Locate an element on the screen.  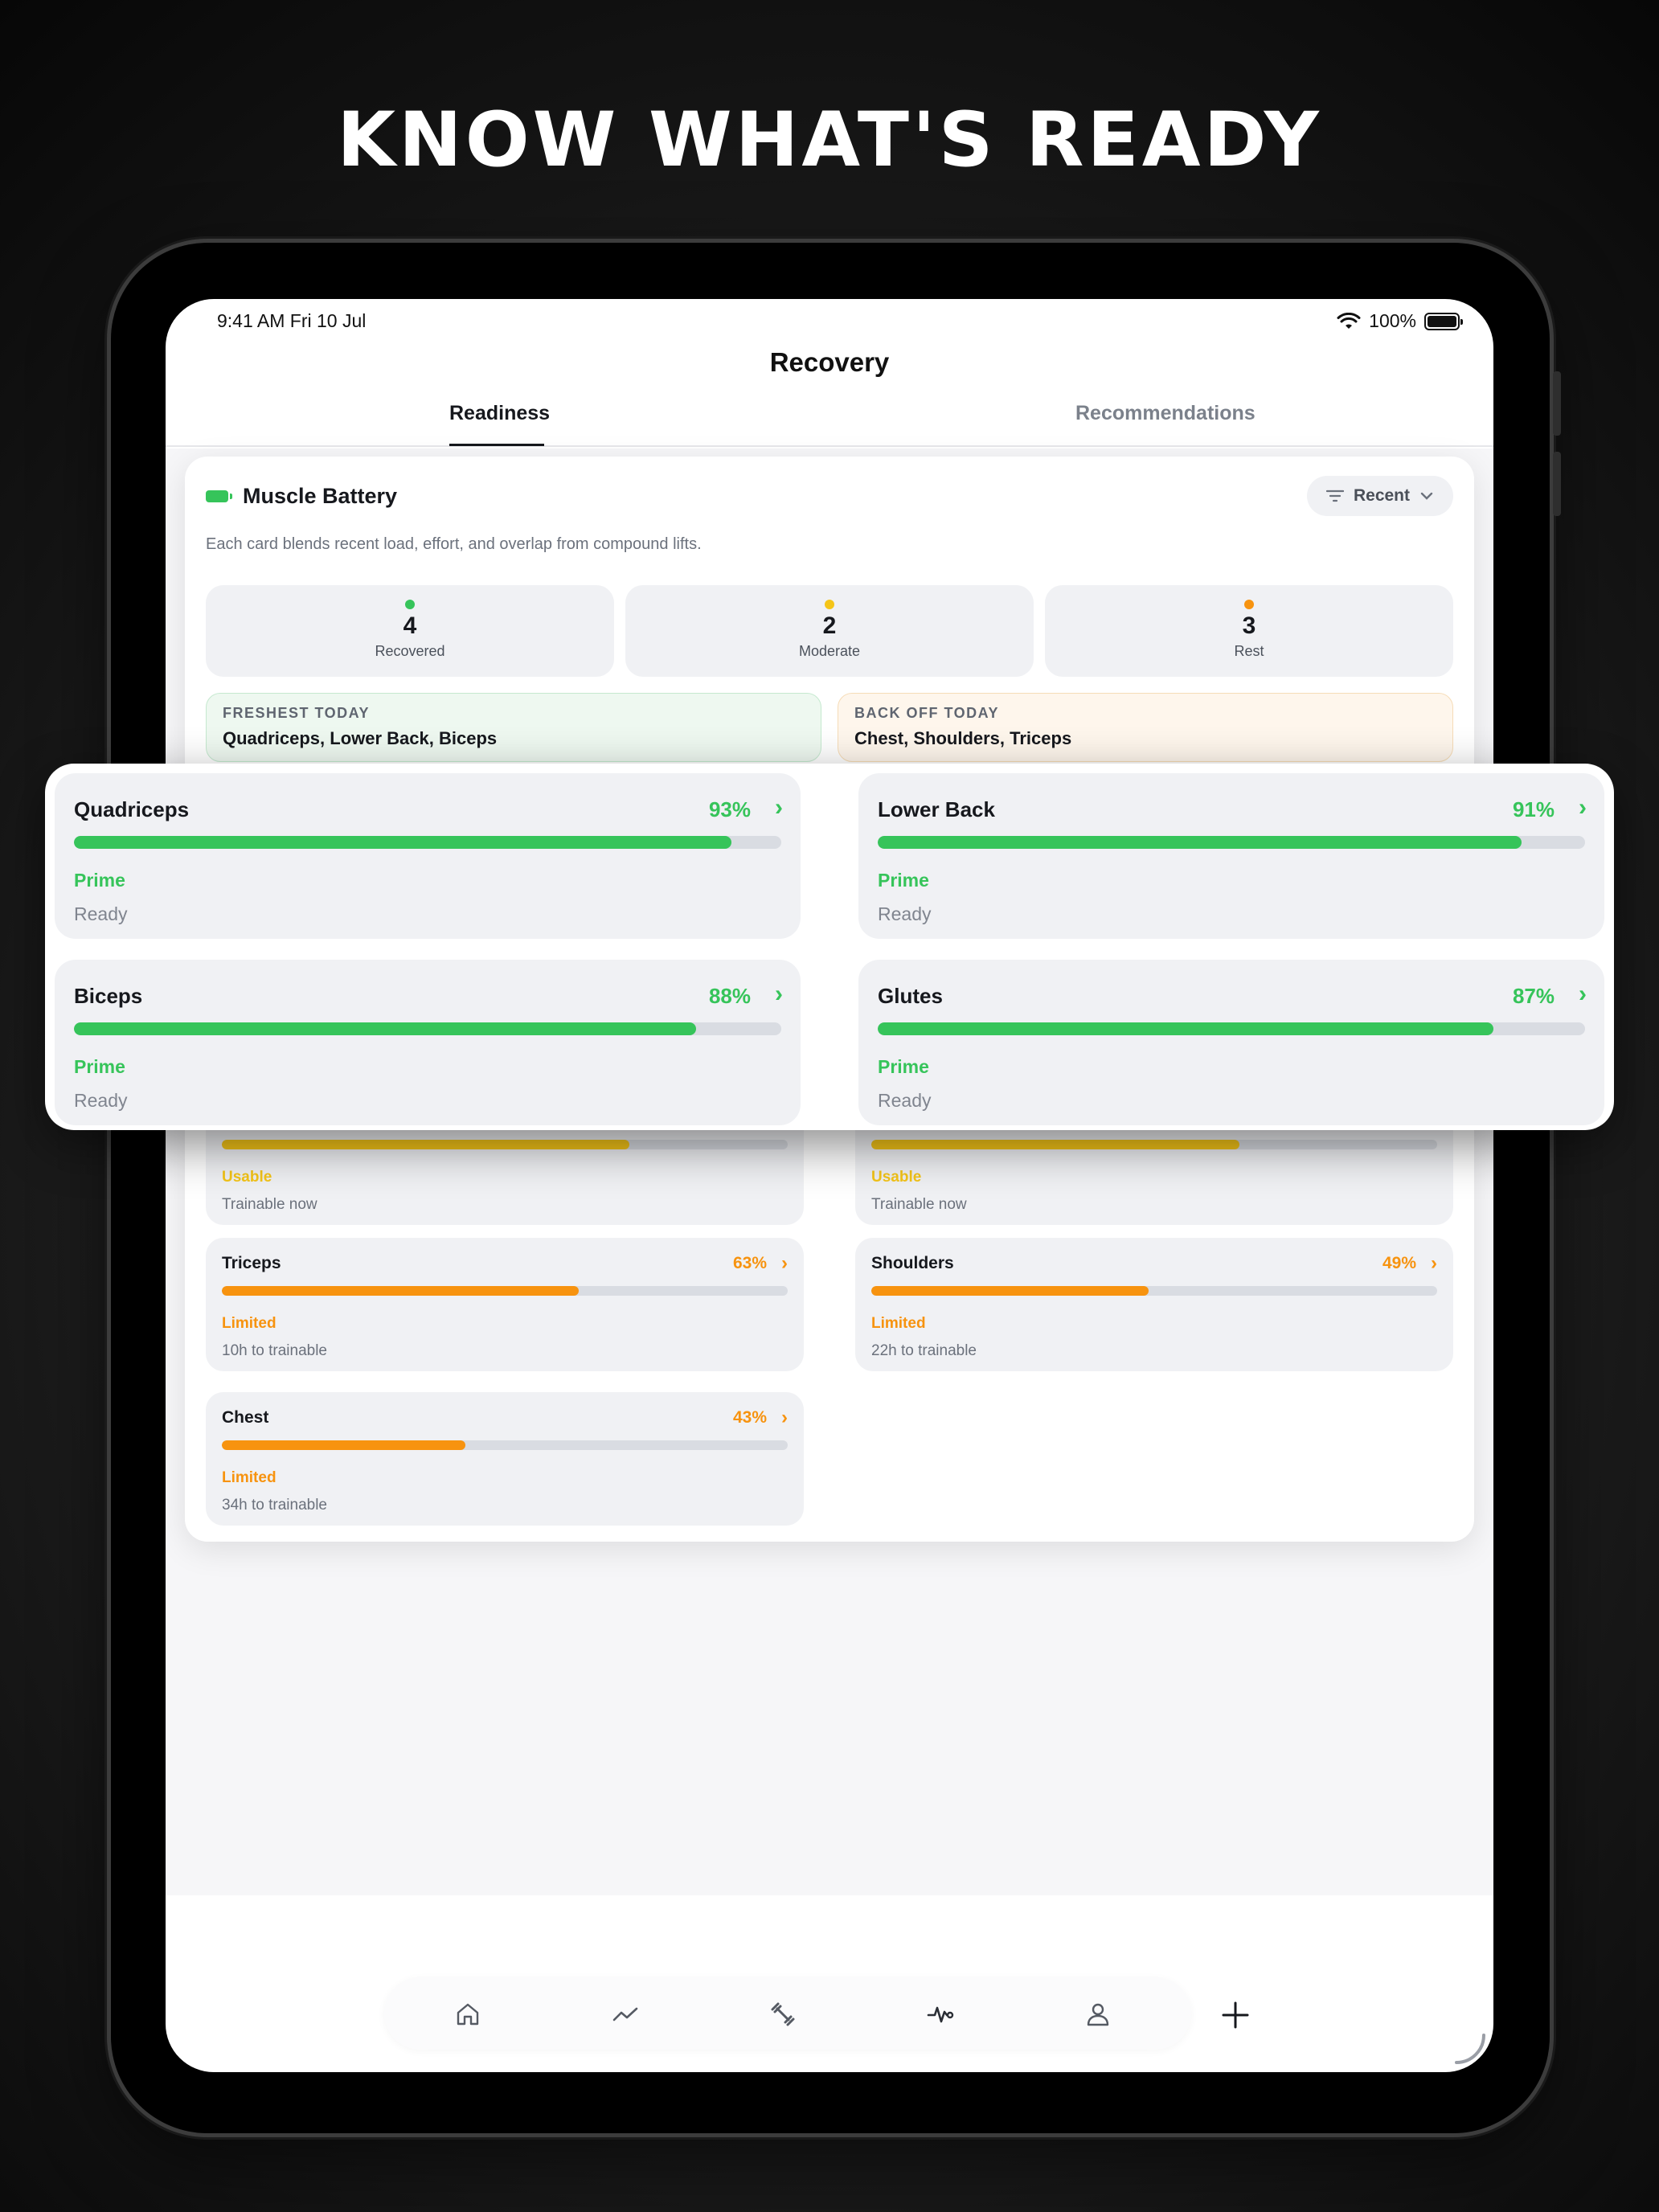
muscle-percent: 93% is located at coordinates (729, 809).